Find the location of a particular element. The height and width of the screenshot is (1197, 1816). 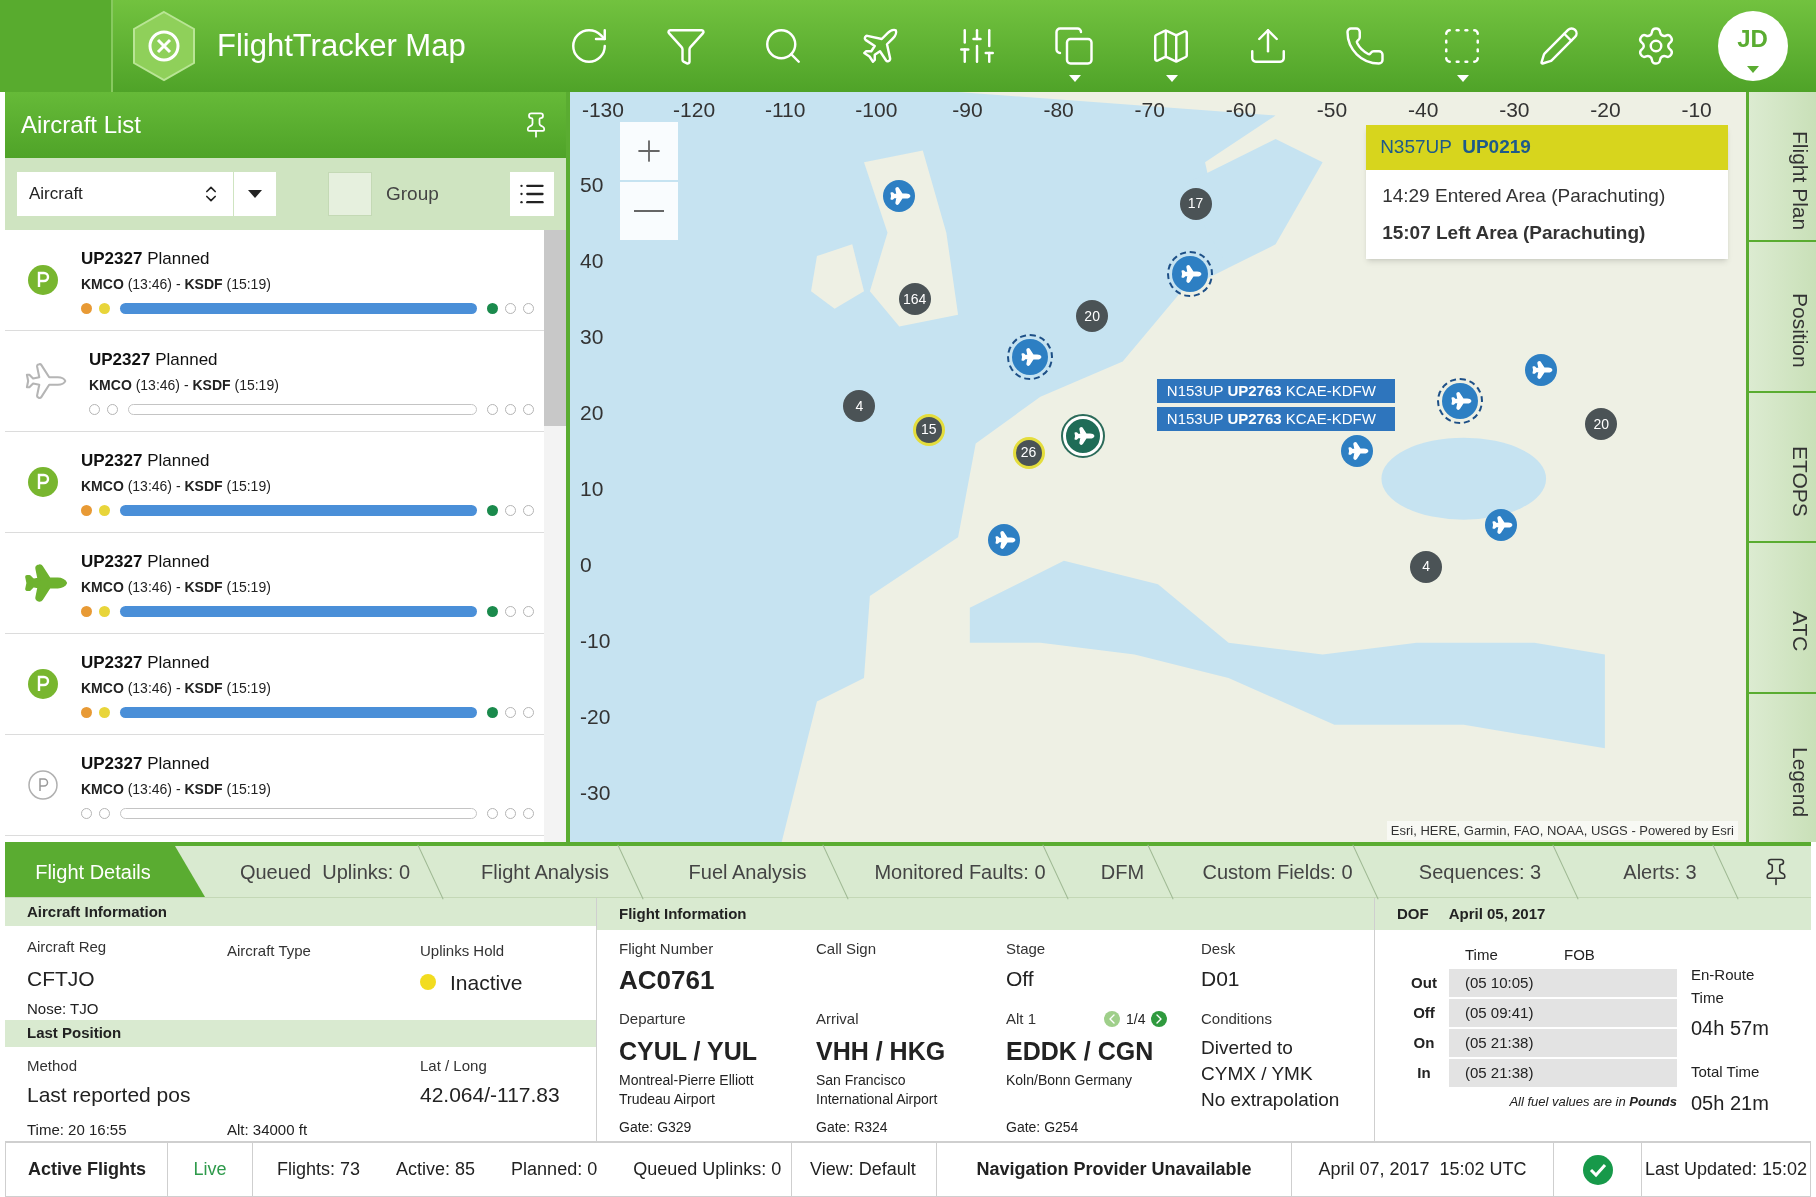

detail-tab: Sequences: 3 is located at coordinates (1480, 871).